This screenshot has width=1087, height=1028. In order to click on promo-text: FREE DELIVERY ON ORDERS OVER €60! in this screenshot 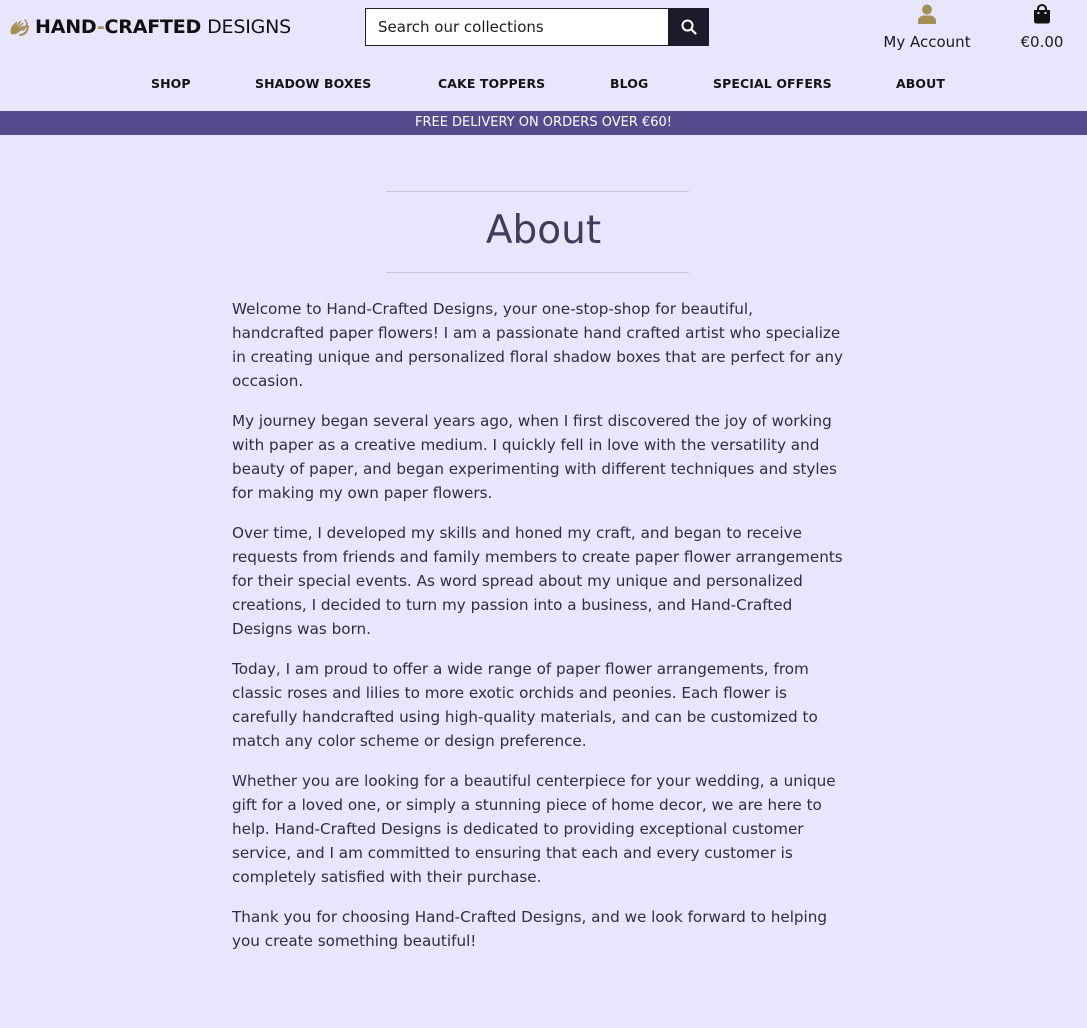, I will do `click(543, 122)`.